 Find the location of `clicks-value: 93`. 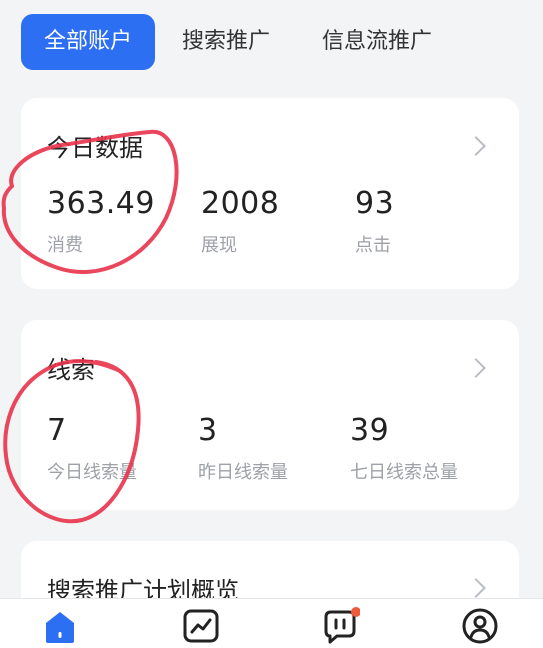

clicks-value: 93 is located at coordinates (375, 203).